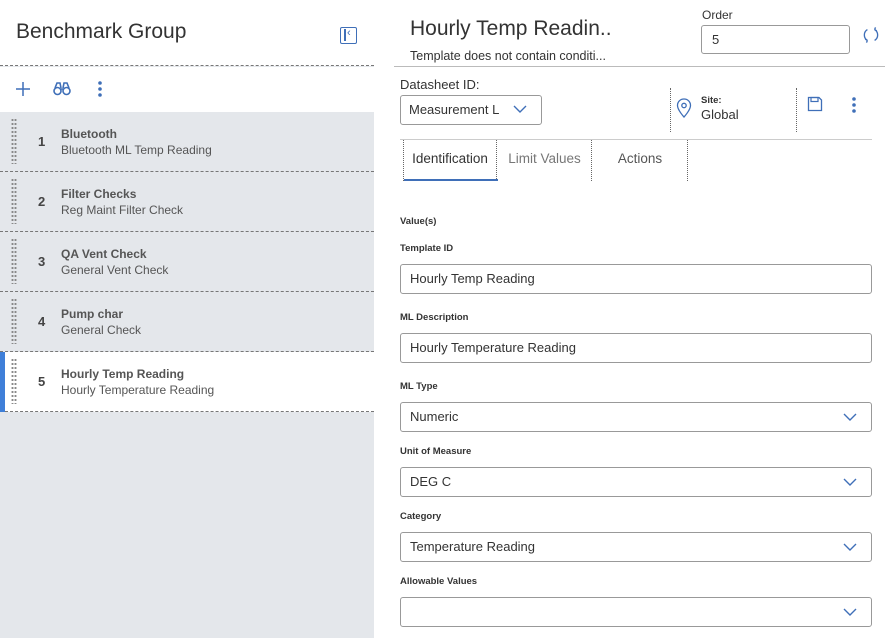  I want to click on location-pin-icon, so click(684, 108).